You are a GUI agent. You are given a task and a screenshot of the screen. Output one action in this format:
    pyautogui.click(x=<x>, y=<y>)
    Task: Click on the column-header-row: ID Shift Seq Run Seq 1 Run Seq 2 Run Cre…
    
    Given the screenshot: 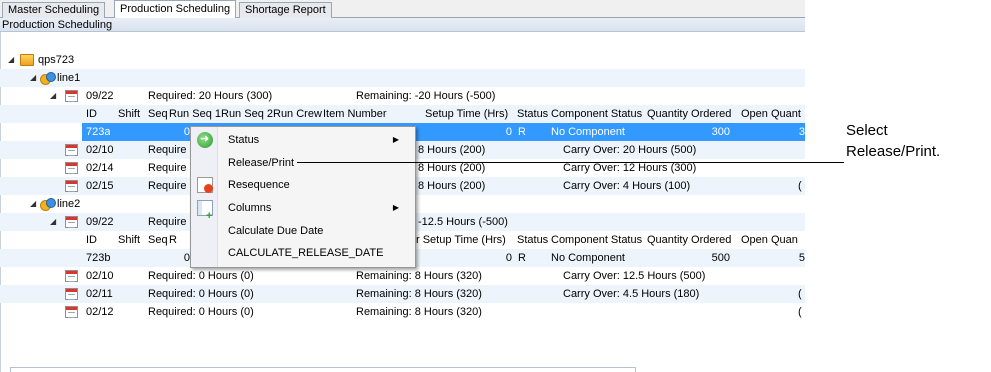 What is the action you would take?
    pyautogui.click(x=402, y=114)
    